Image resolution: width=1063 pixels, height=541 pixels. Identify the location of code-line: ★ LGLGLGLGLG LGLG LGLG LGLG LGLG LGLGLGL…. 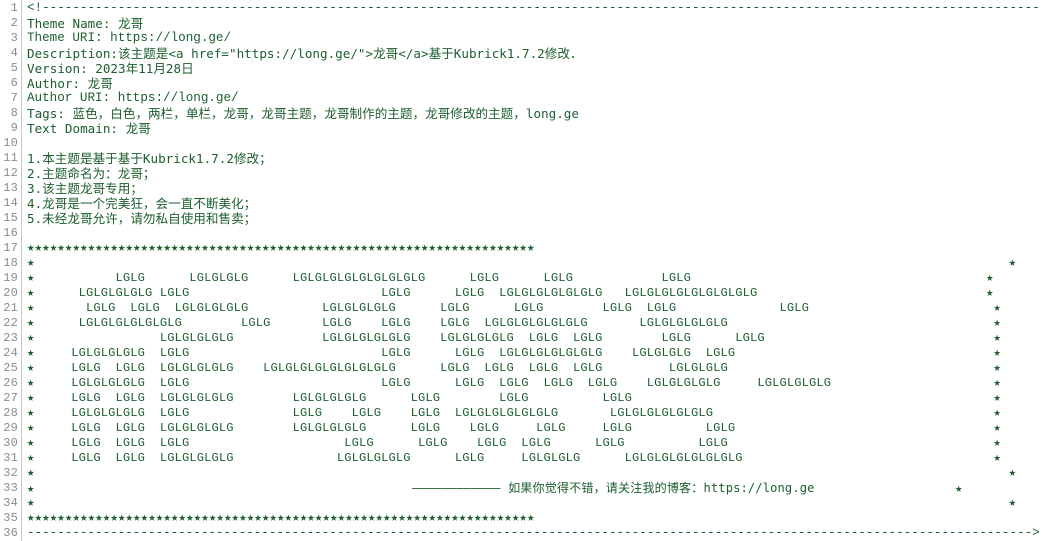
(545, 413).